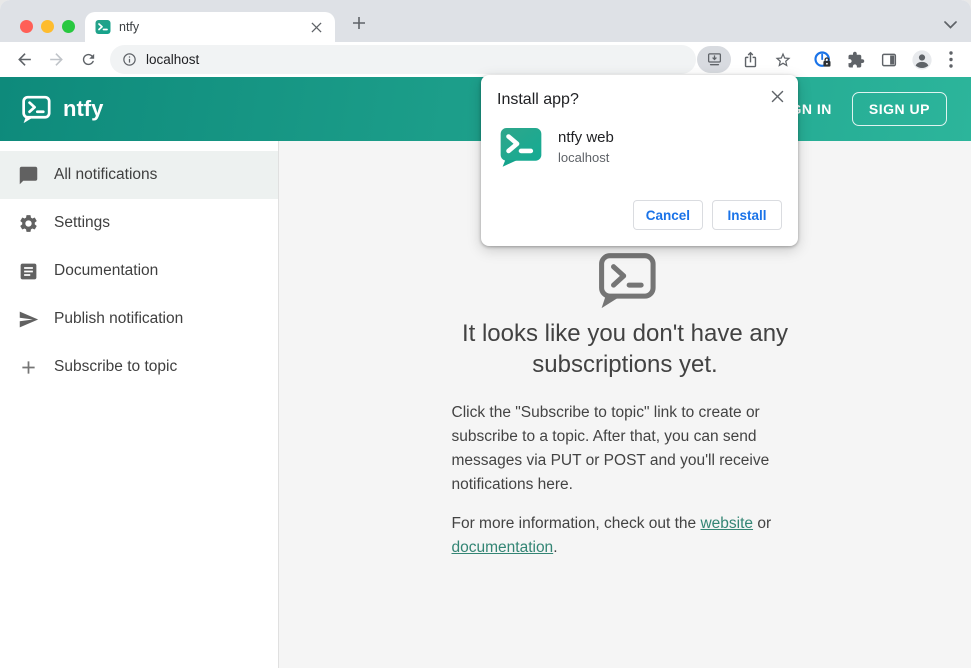  I want to click on back-icon, so click(24, 60).